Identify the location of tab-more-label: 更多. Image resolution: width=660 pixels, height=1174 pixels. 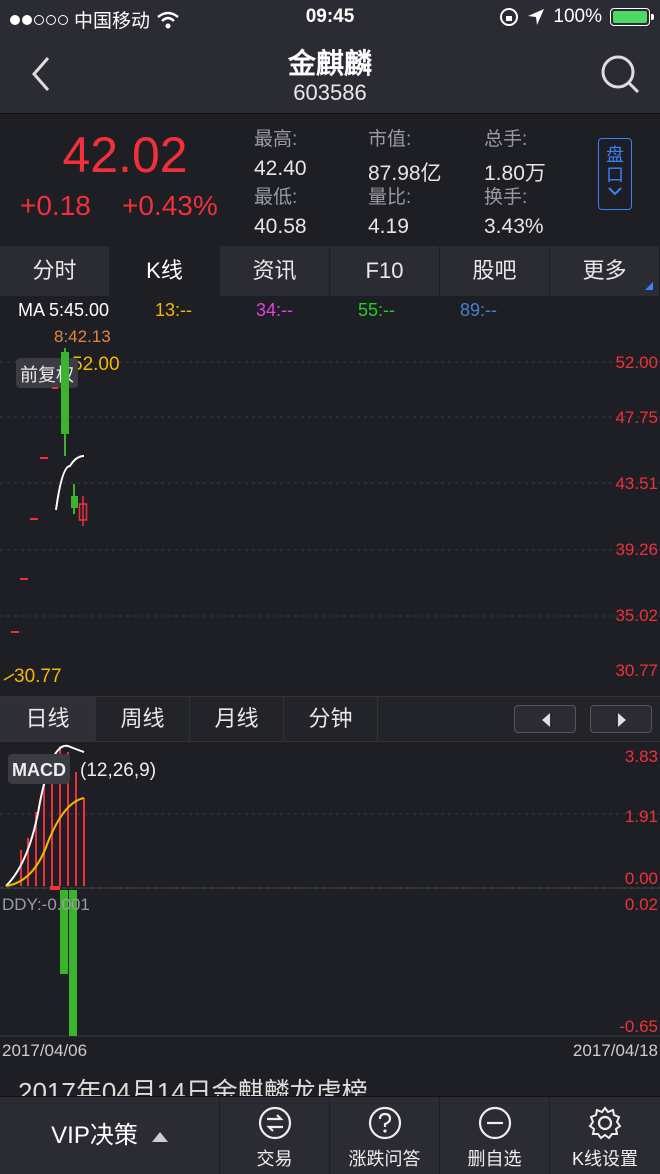
(604, 270).